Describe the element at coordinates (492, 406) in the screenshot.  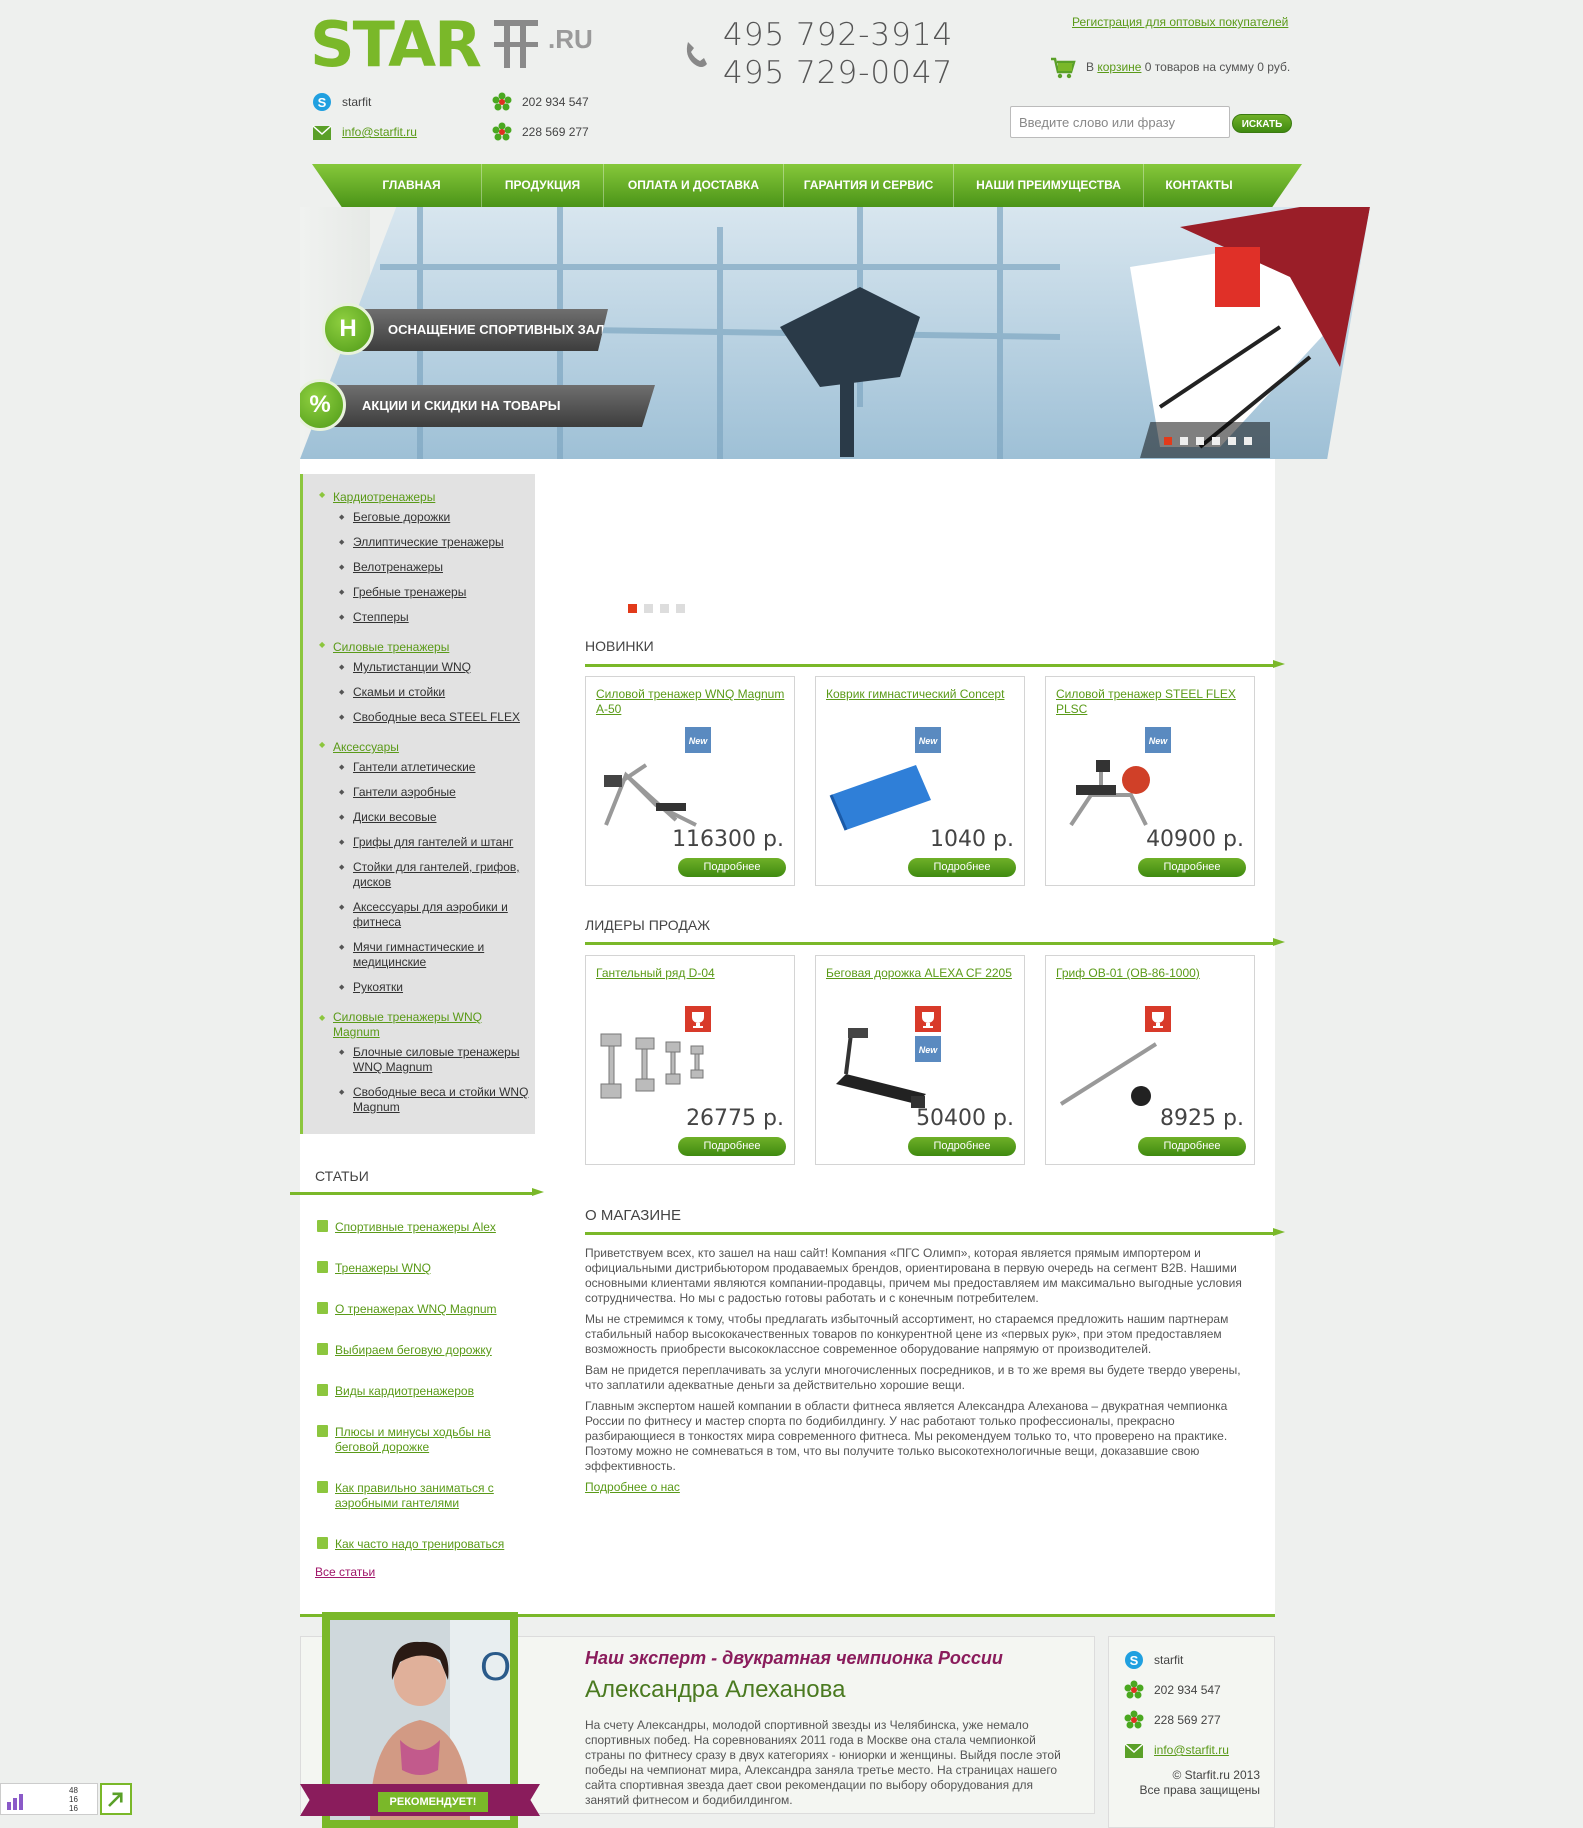
I see `tag-sales-discounts: АКЦИИ И СКИДКИ НА ТОВАРЫ` at that location.